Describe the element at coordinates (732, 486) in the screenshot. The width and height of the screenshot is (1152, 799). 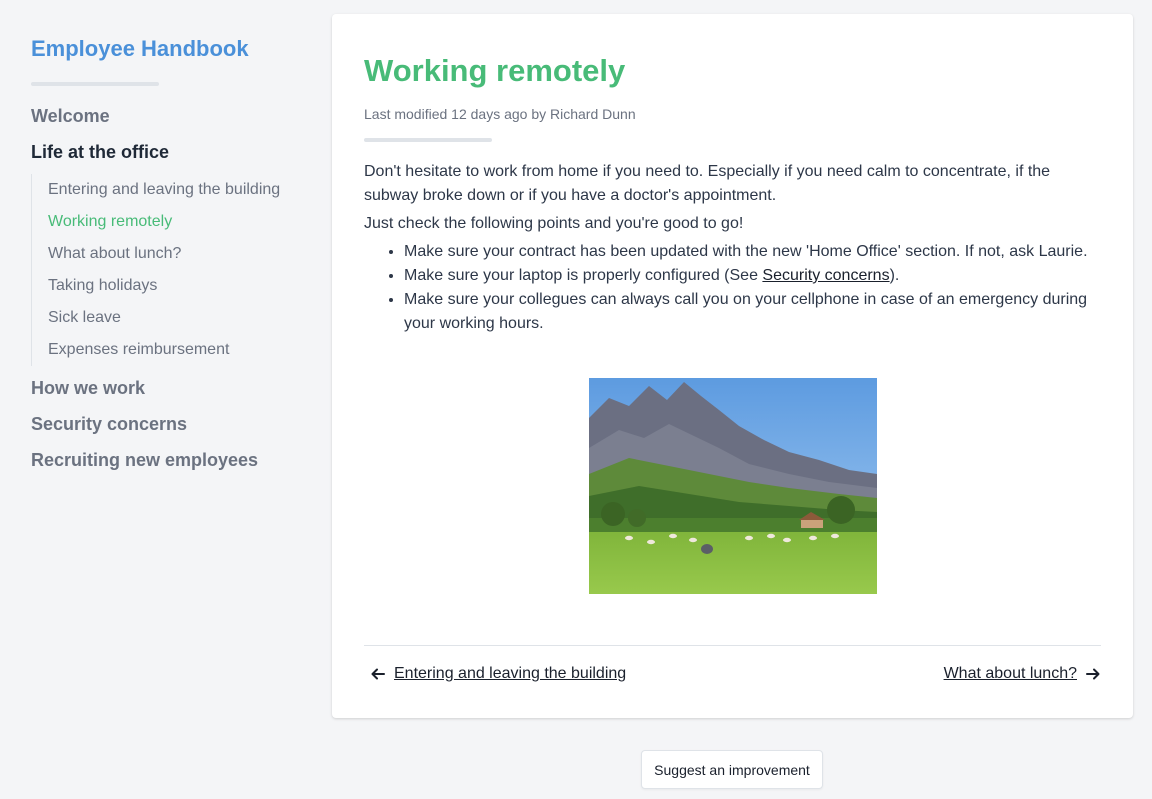
I see `mountain-meadow-photo` at that location.